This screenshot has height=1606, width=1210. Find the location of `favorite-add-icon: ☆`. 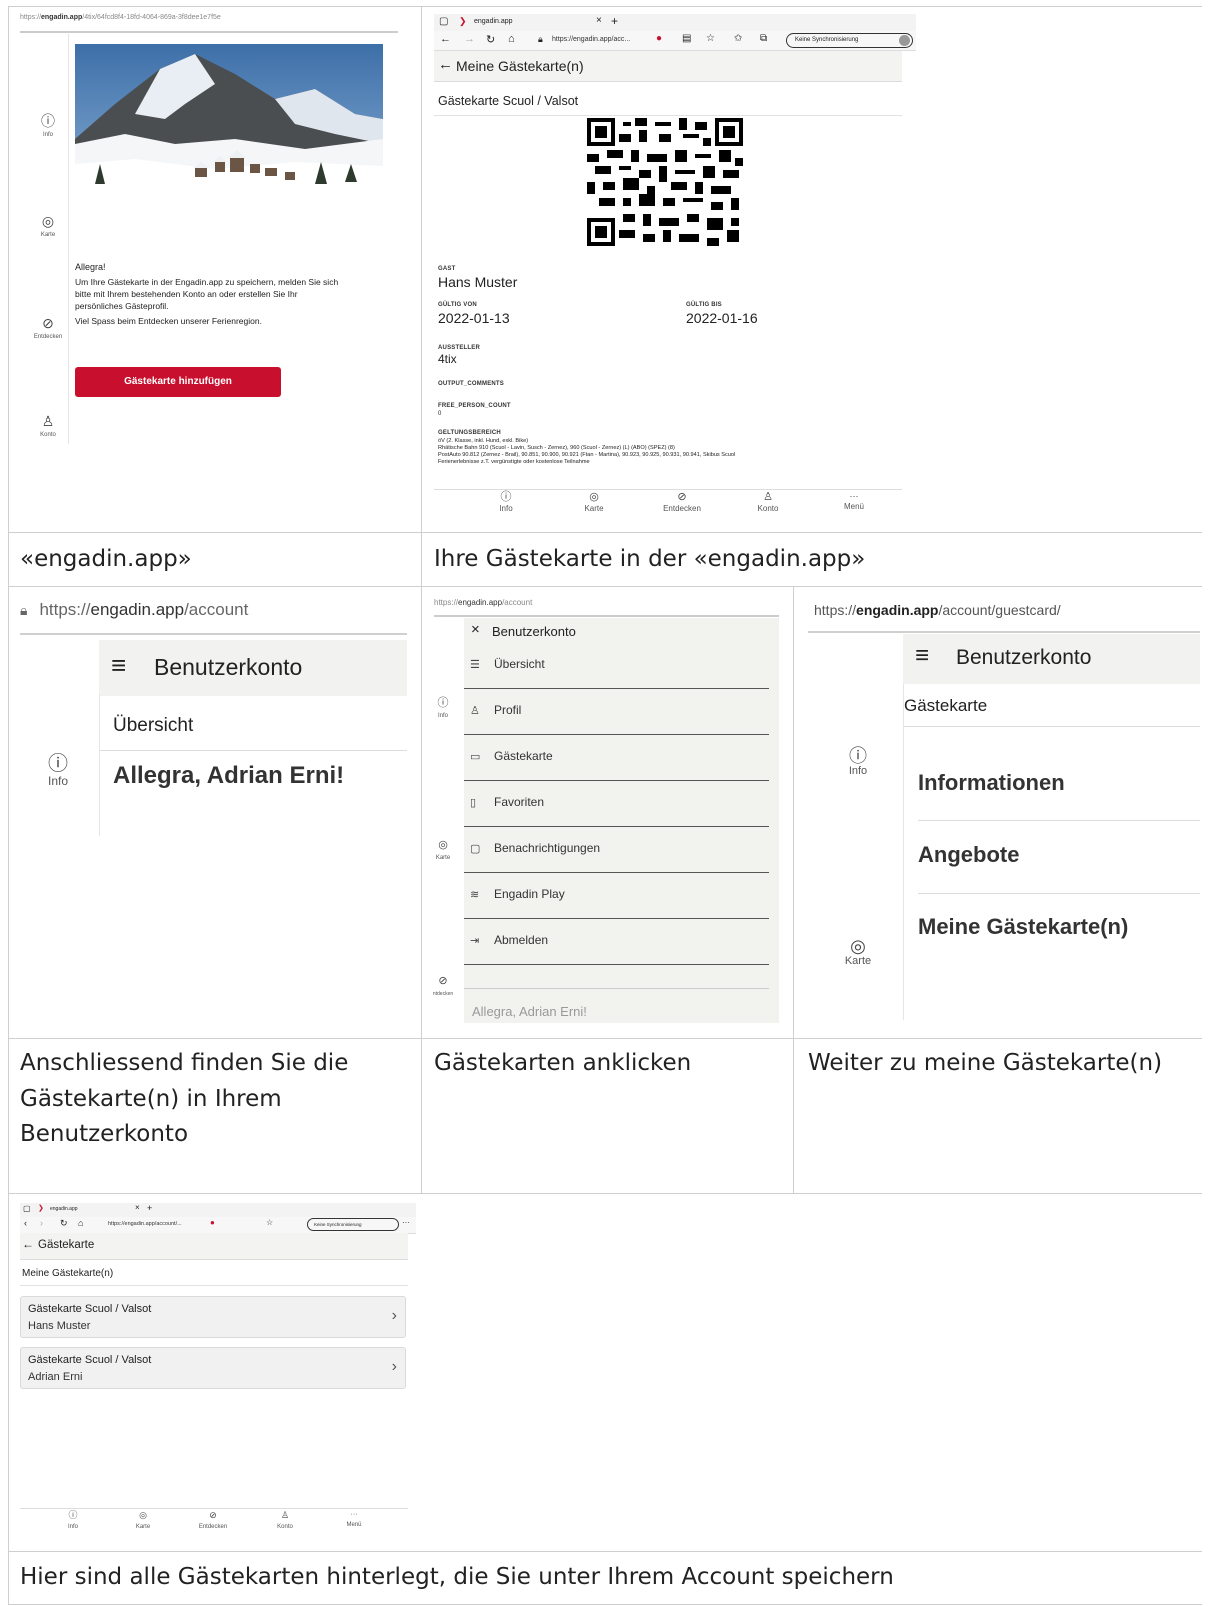

favorite-add-icon: ☆ is located at coordinates (710, 38).